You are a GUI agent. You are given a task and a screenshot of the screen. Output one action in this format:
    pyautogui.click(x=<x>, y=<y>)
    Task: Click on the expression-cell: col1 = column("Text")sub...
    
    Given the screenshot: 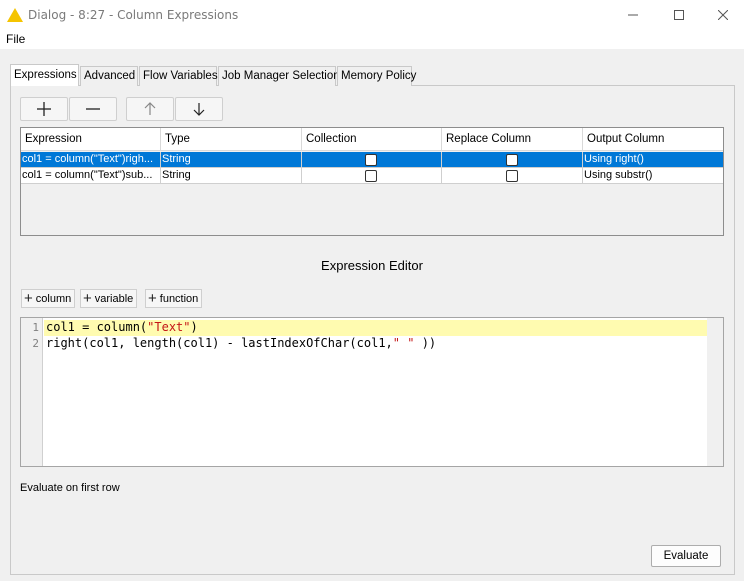 What is the action you would take?
    pyautogui.click(x=91, y=176)
    